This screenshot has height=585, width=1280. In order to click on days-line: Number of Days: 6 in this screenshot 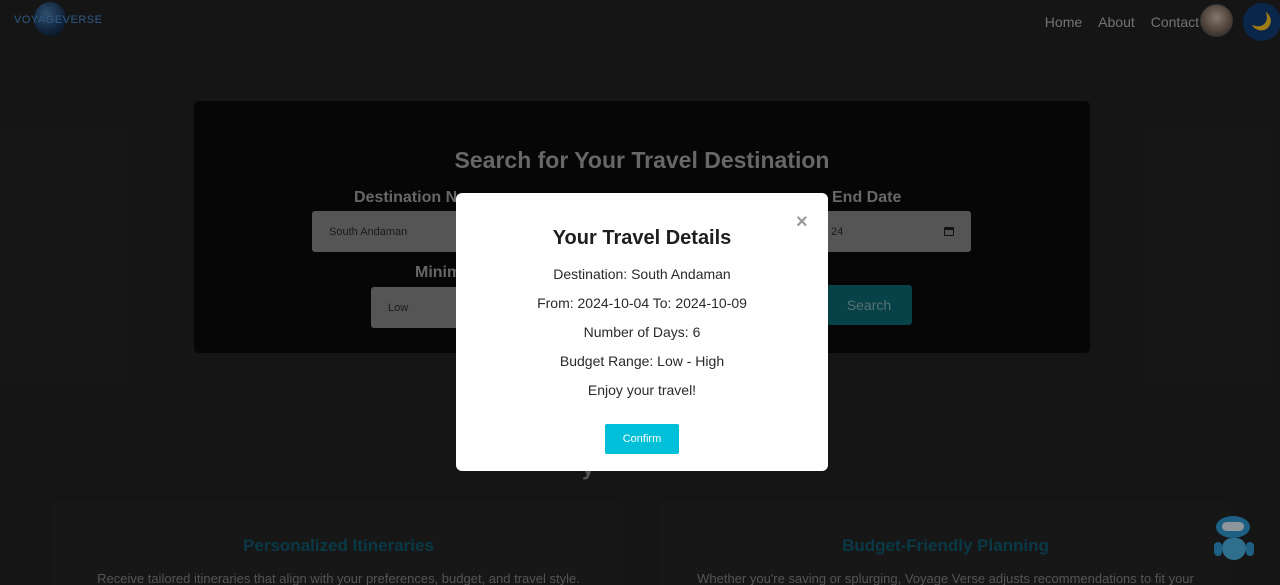, I will do `click(642, 332)`.